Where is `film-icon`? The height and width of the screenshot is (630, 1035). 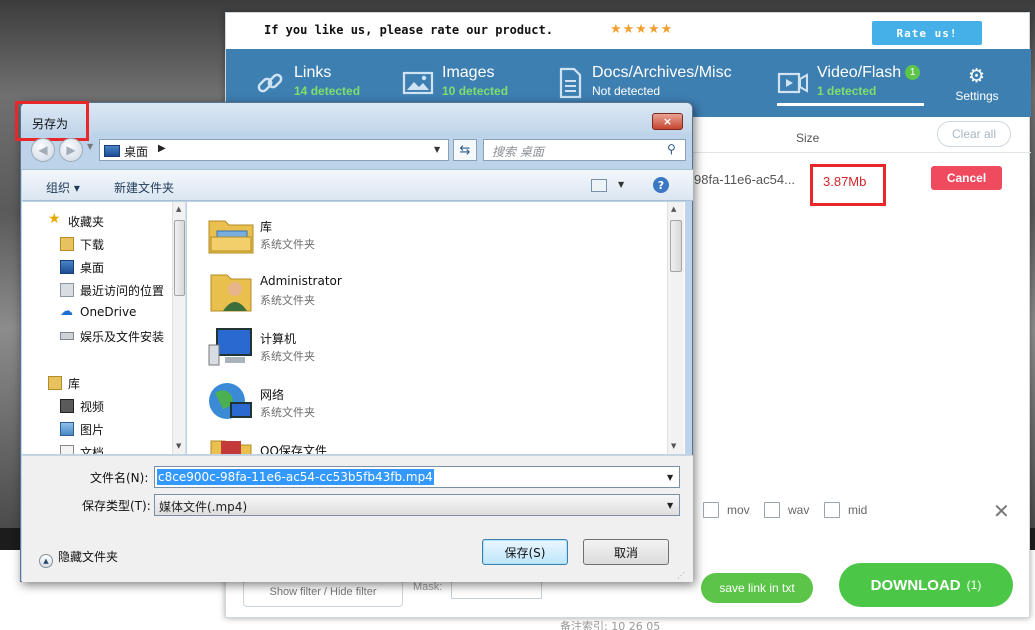 film-icon is located at coordinates (67, 406).